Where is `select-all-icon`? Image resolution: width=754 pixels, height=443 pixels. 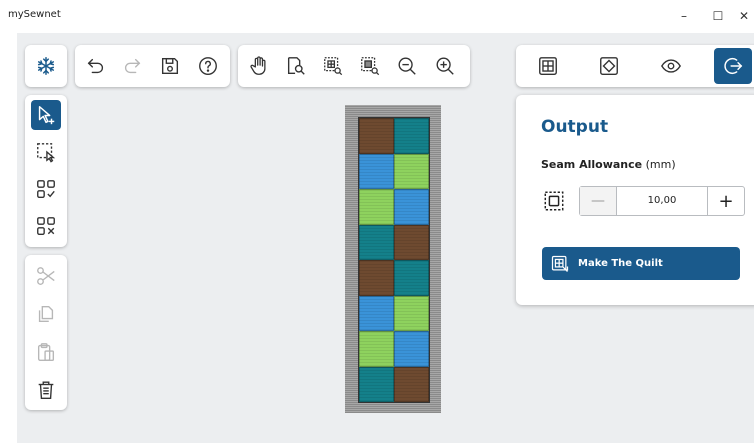 select-all-icon is located at coordinates (46, 189).